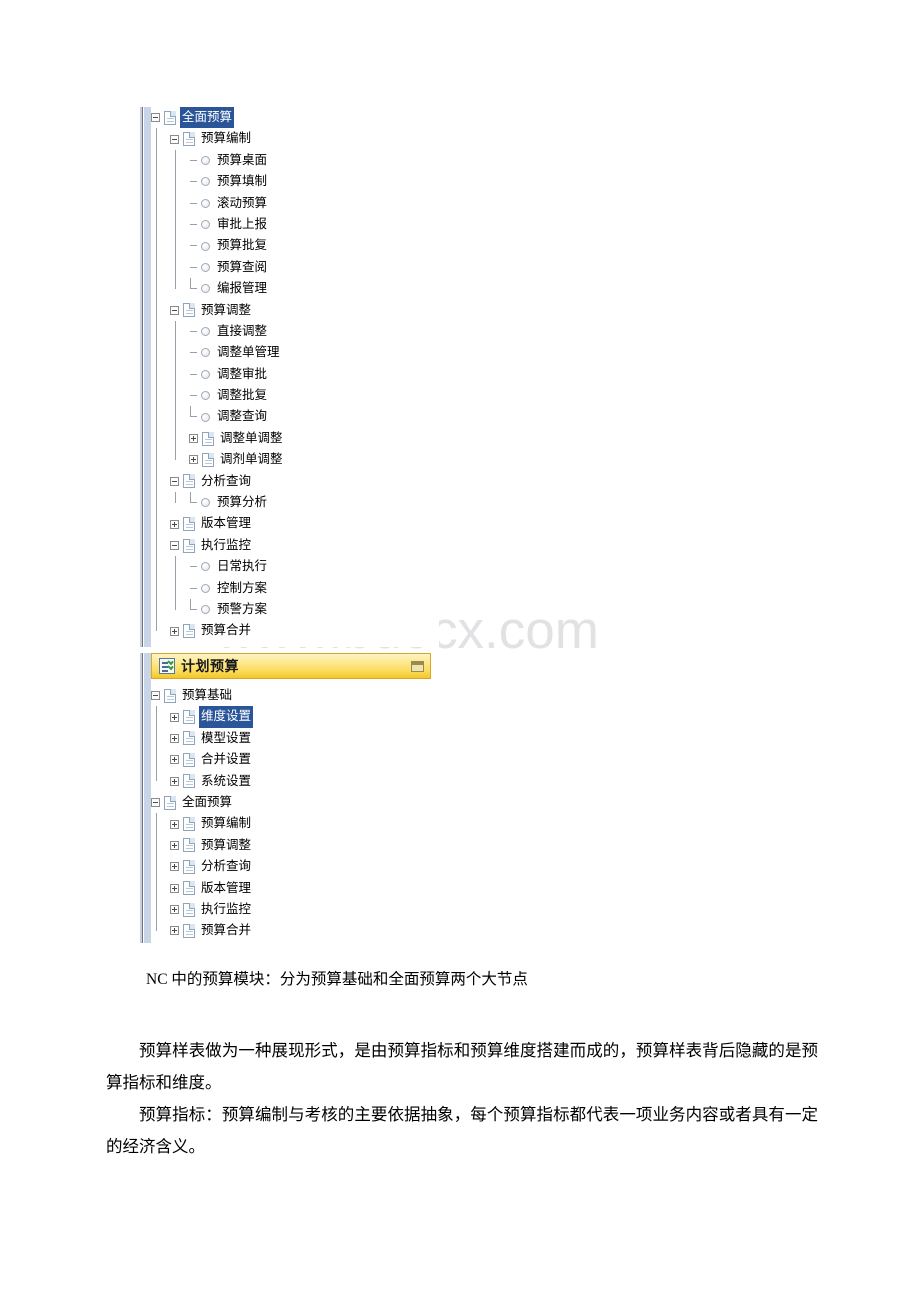  What do you see at coordinates (417, 666) in the screenshot?
I see `restore-icon` at bounding box center [417, 666].